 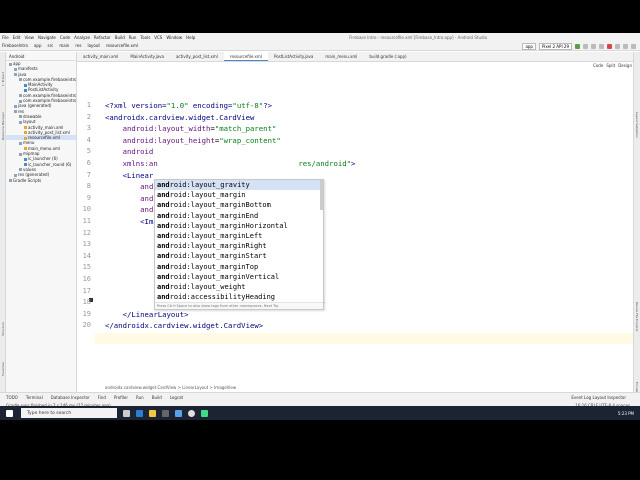 I want to click on editor-tab: build.gradle (:app), so click(x=387, y=56).